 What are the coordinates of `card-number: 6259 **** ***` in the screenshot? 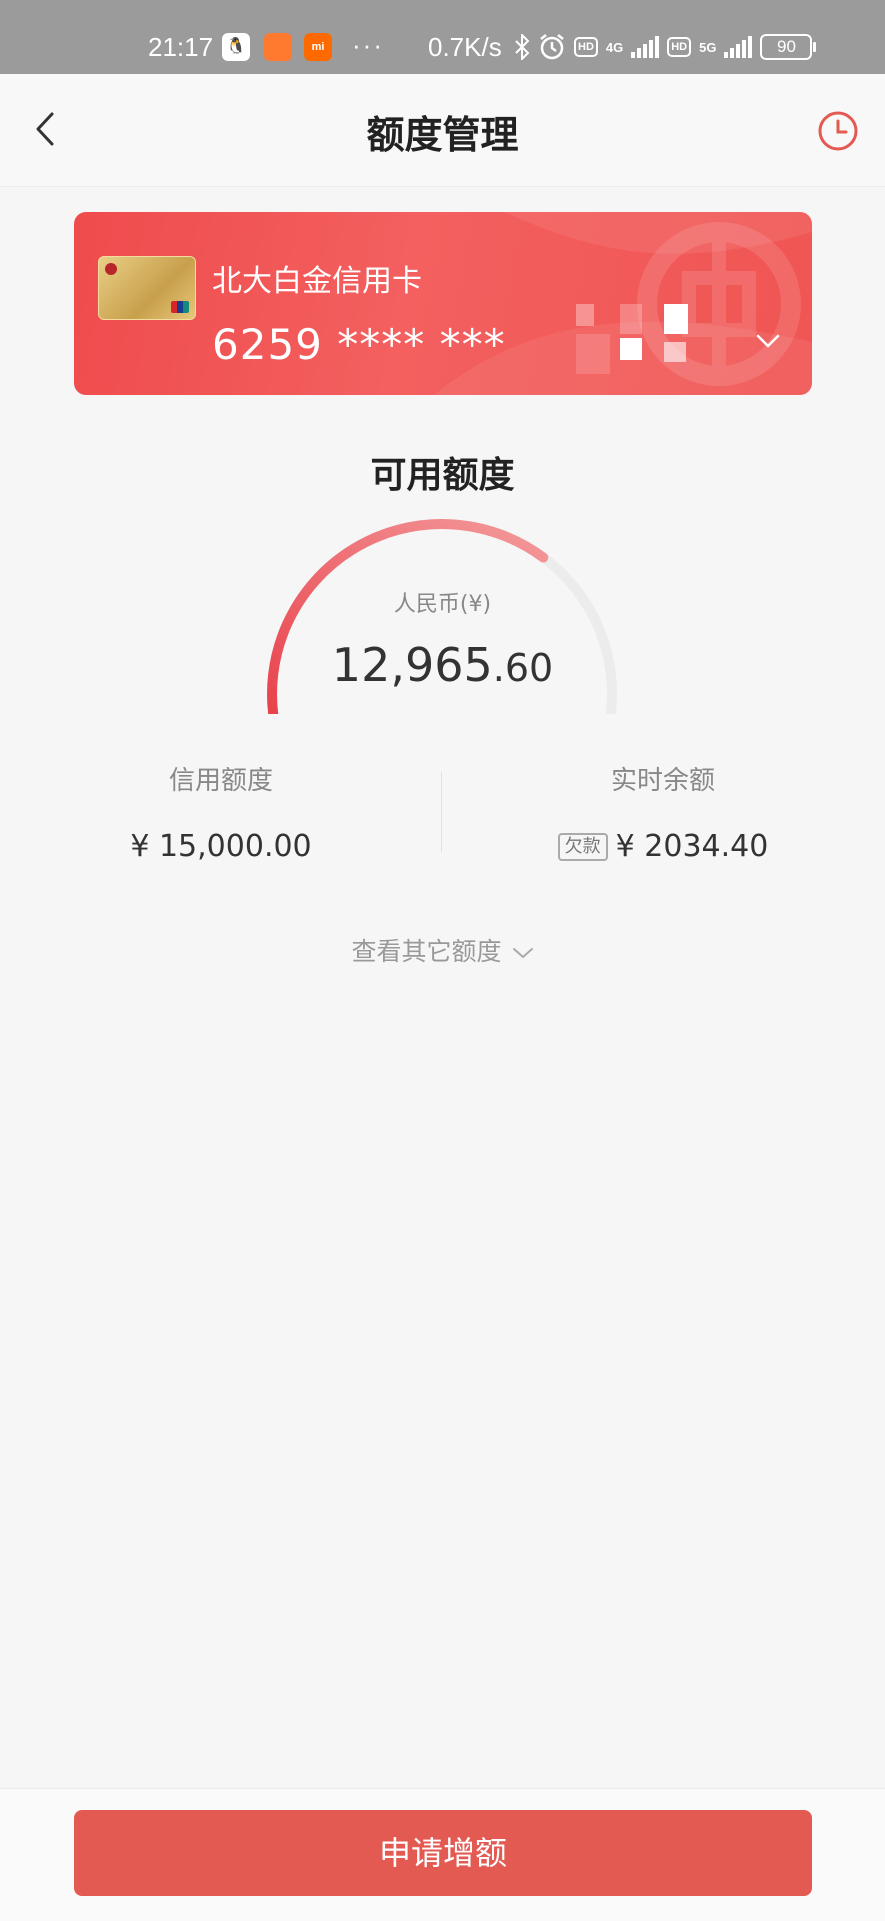 It's located at (359, 344).